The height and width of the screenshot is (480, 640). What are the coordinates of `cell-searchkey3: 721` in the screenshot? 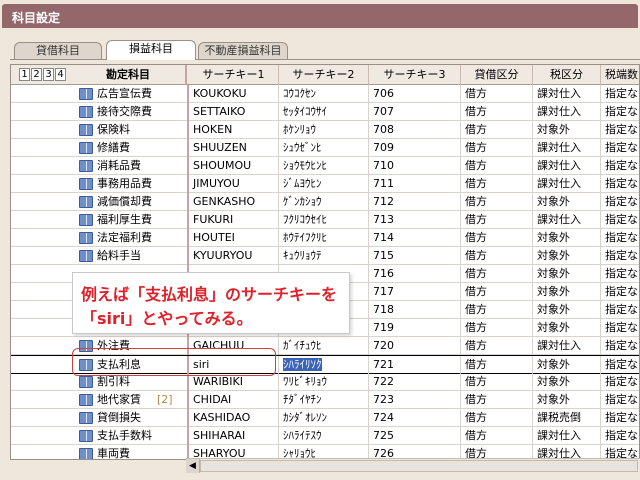 It's located at (415, 365).